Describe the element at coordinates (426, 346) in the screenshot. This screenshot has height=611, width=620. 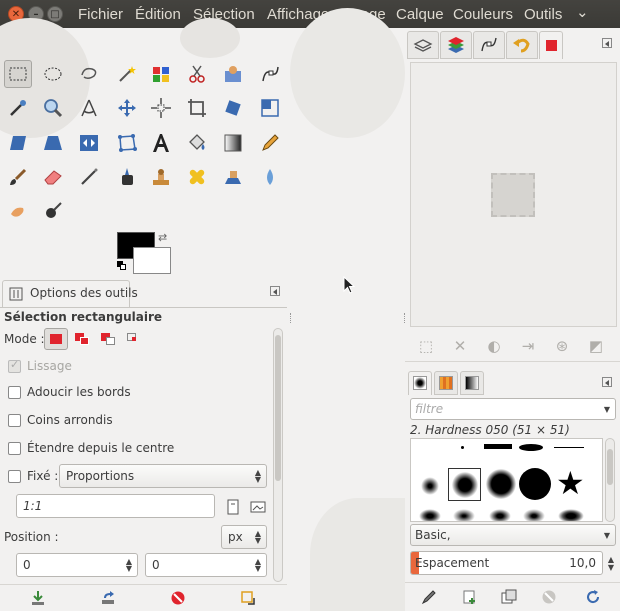
I see `select-all-icon: ⬚` at that location.